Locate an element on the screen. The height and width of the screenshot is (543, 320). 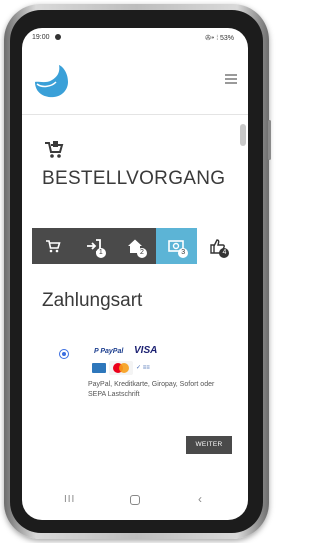
side-button is located at coordinates (269, 140).